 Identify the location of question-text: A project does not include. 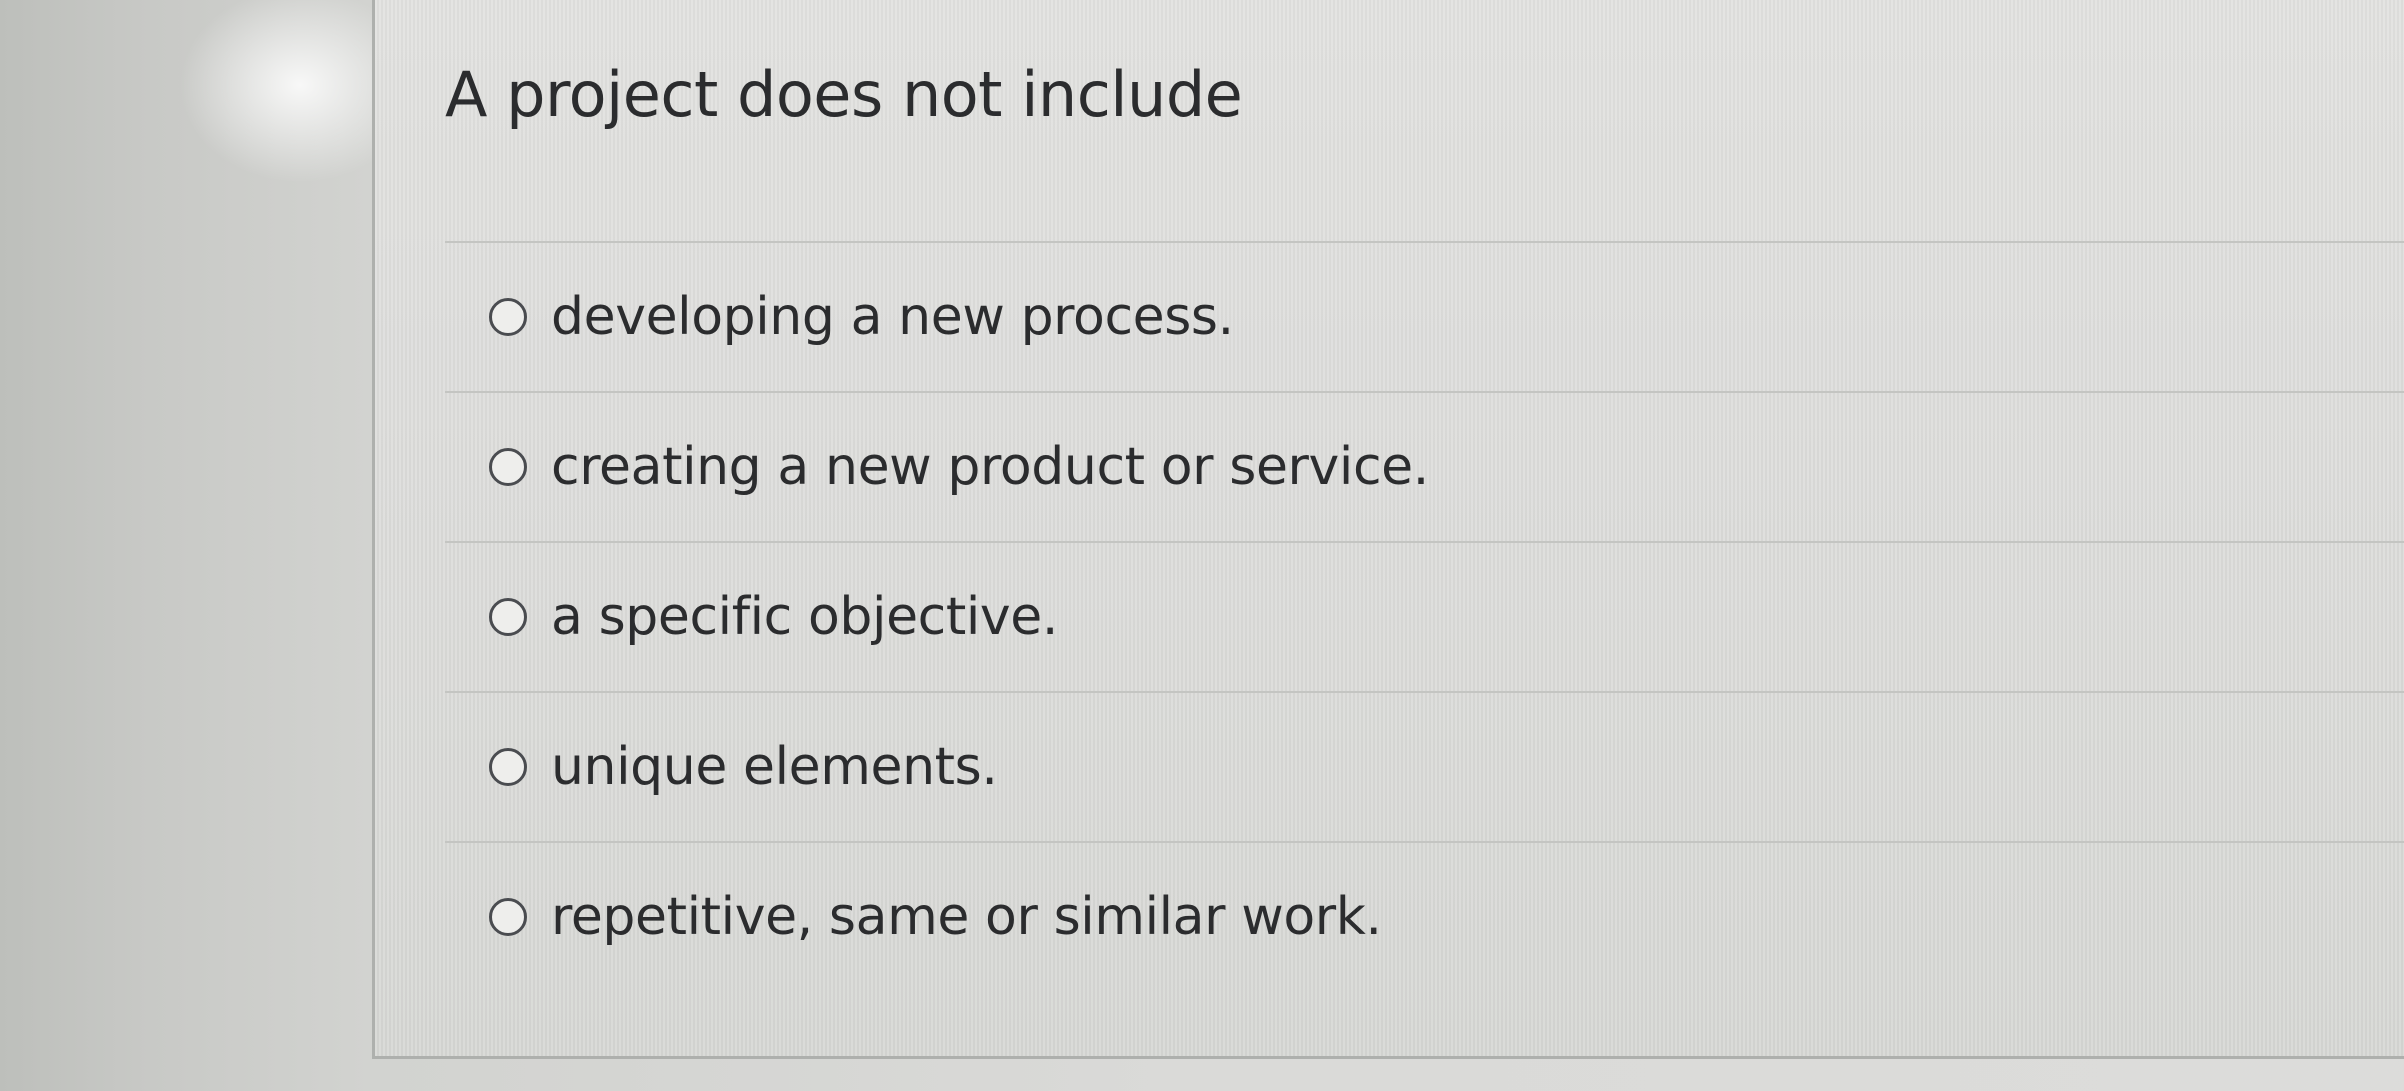
(844, 94).